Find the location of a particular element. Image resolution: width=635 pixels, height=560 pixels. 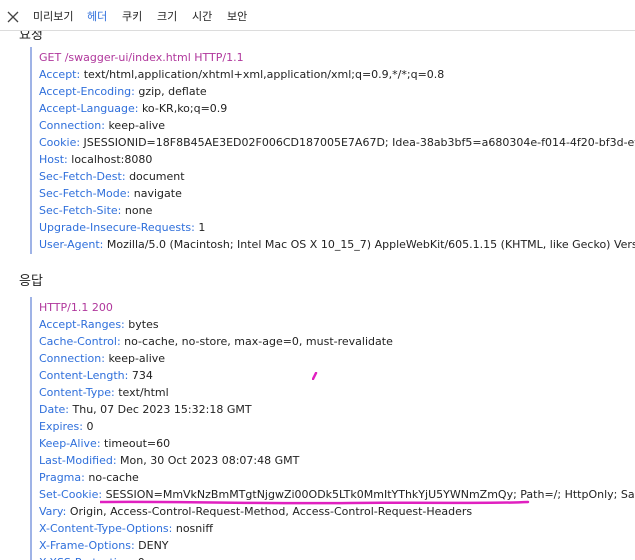

header-key: Set-Cookie: is located at coordinates (71, 494).